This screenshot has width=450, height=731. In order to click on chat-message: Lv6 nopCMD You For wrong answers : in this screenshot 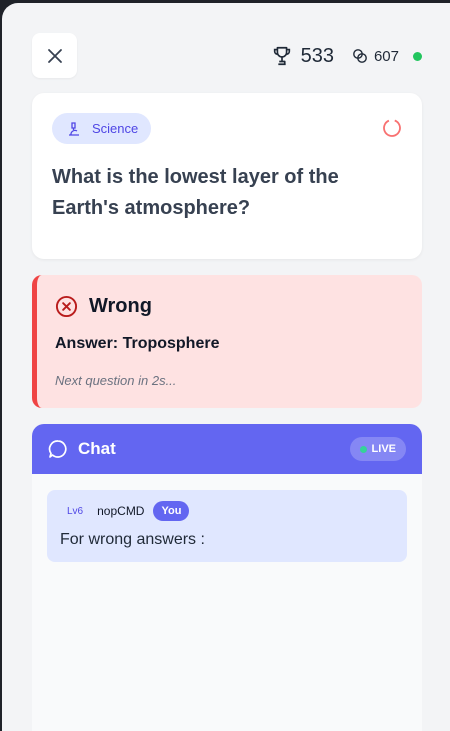, I will do `click(227, 526)`.